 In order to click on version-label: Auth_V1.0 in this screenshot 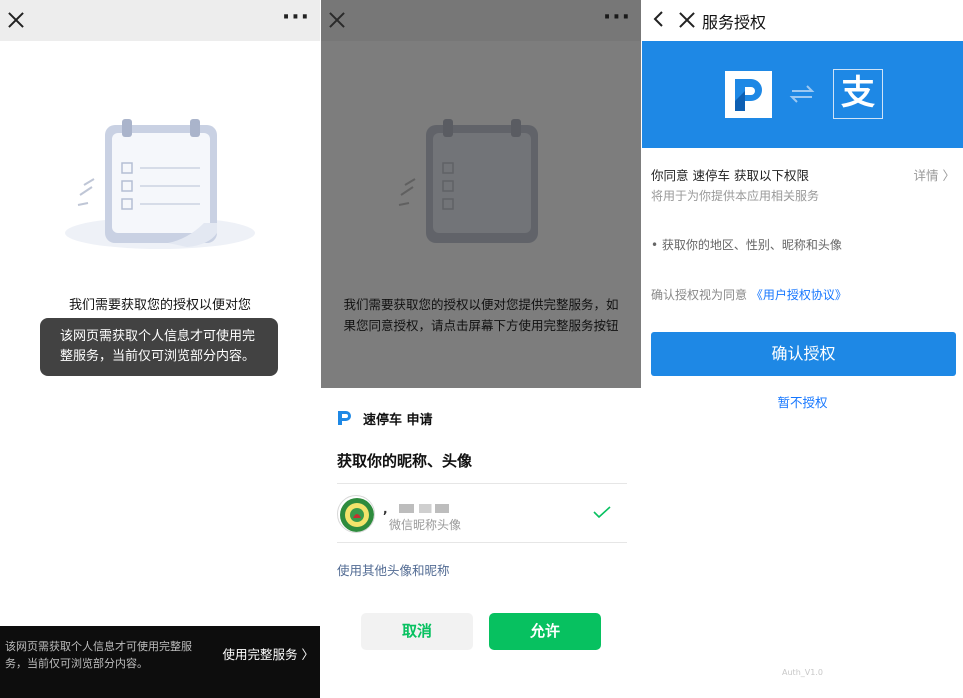, I will do `click(802, 672)`.